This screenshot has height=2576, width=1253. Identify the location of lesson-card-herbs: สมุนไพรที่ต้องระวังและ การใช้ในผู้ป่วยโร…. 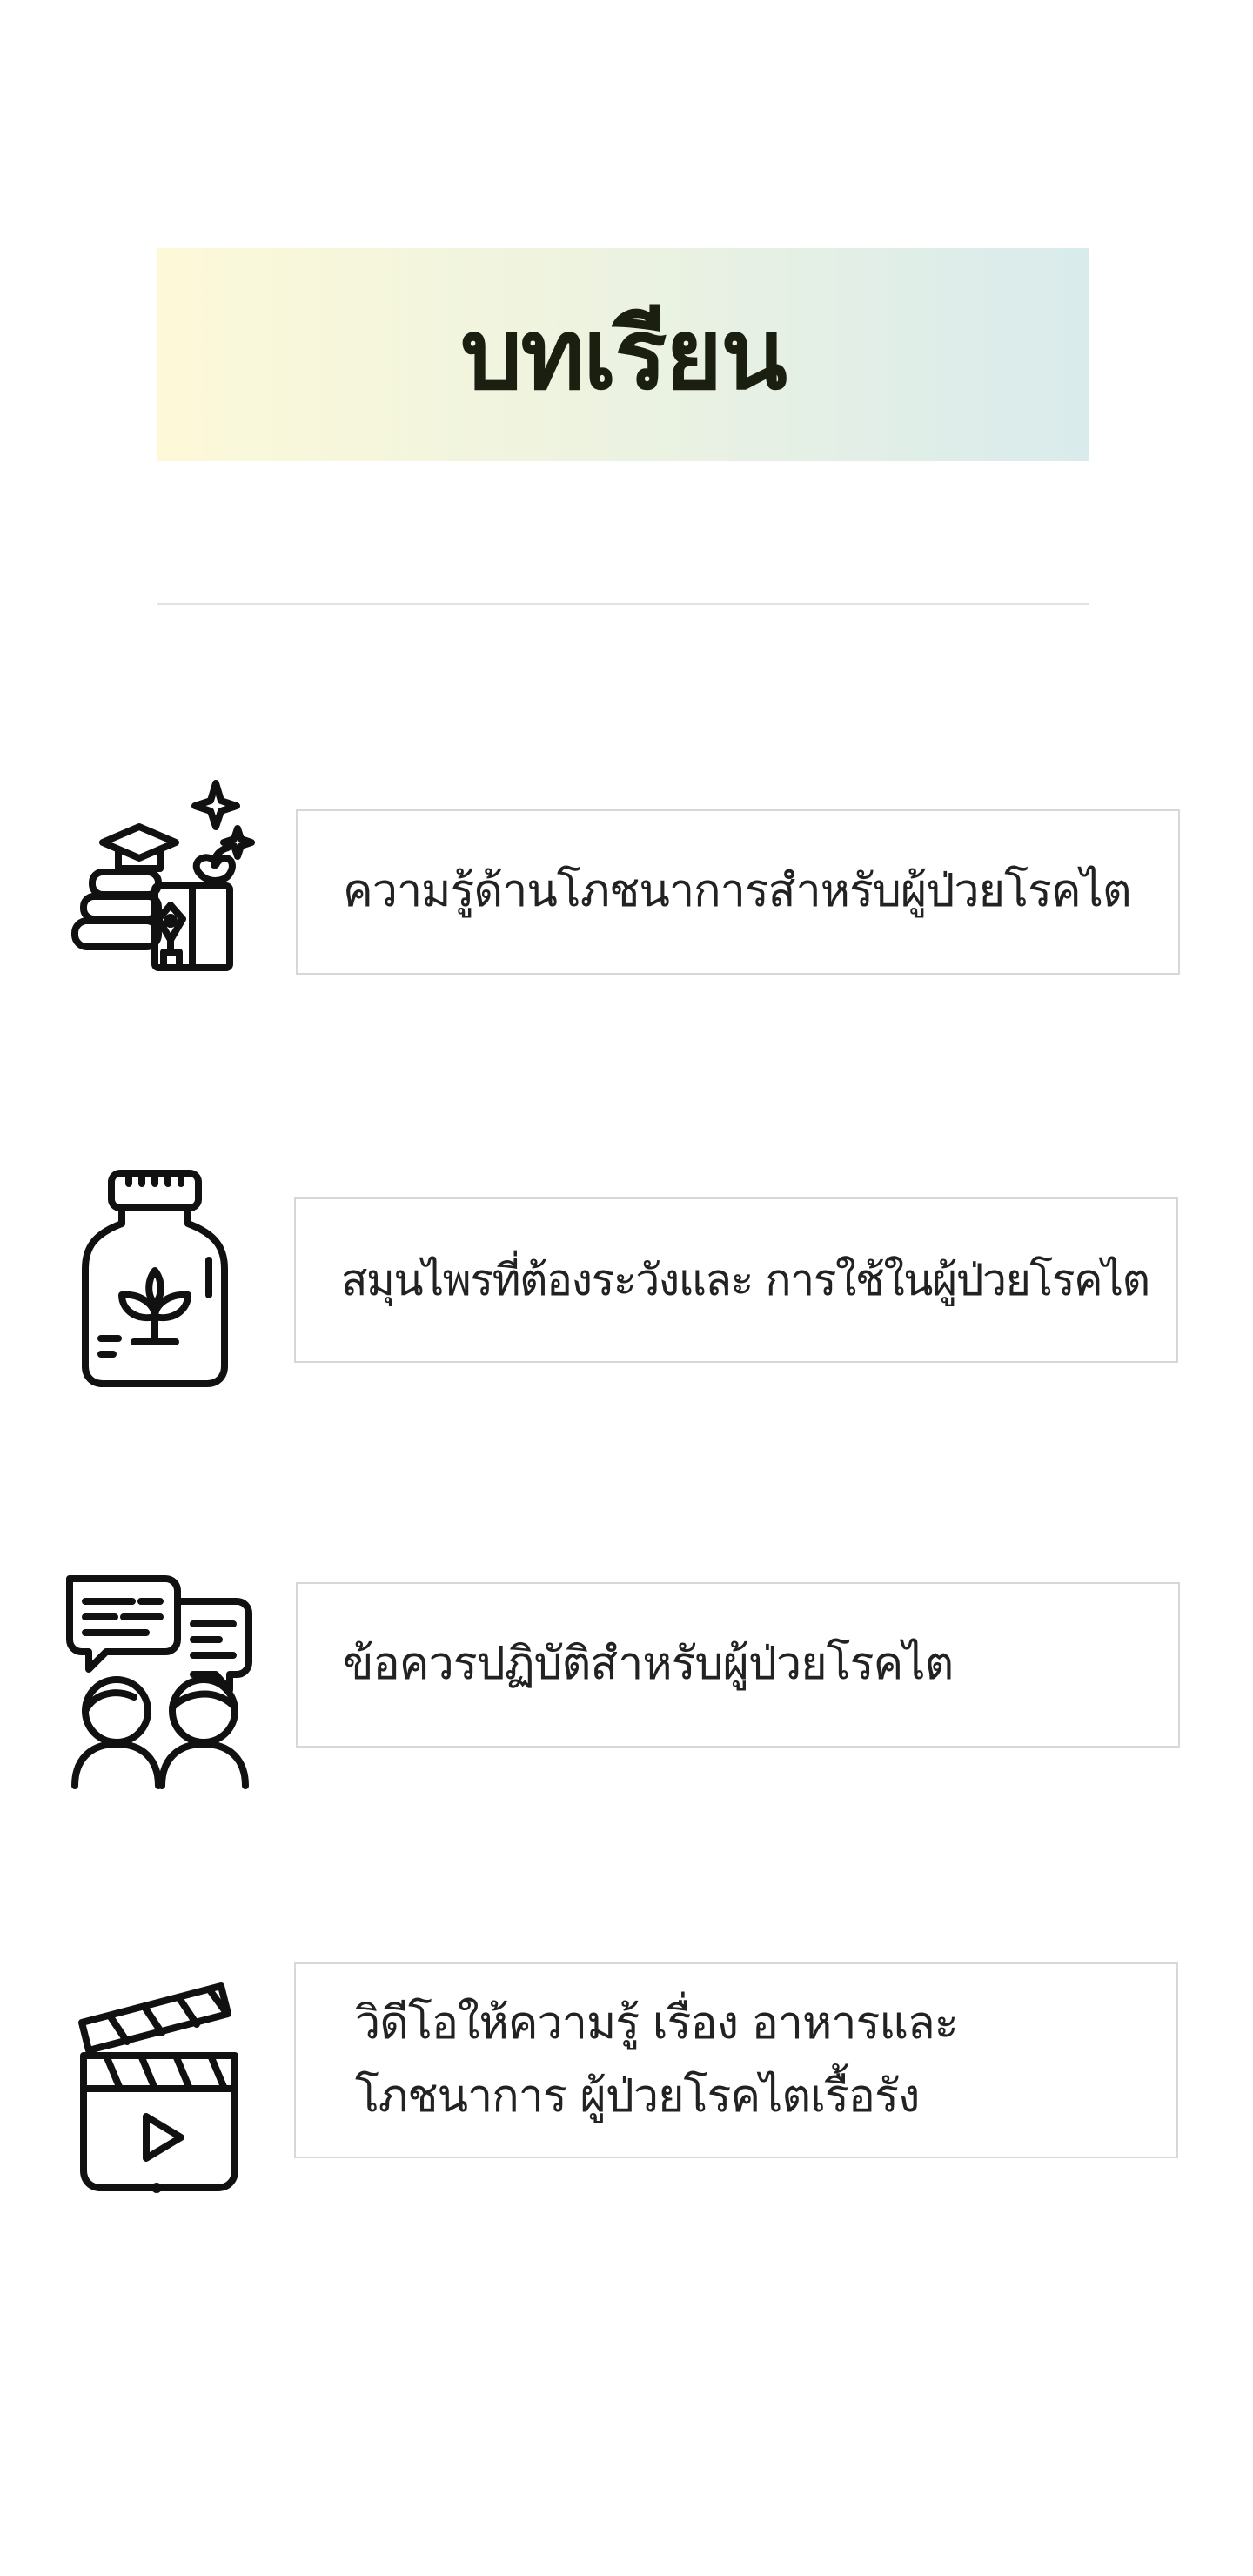
(736, 1280).